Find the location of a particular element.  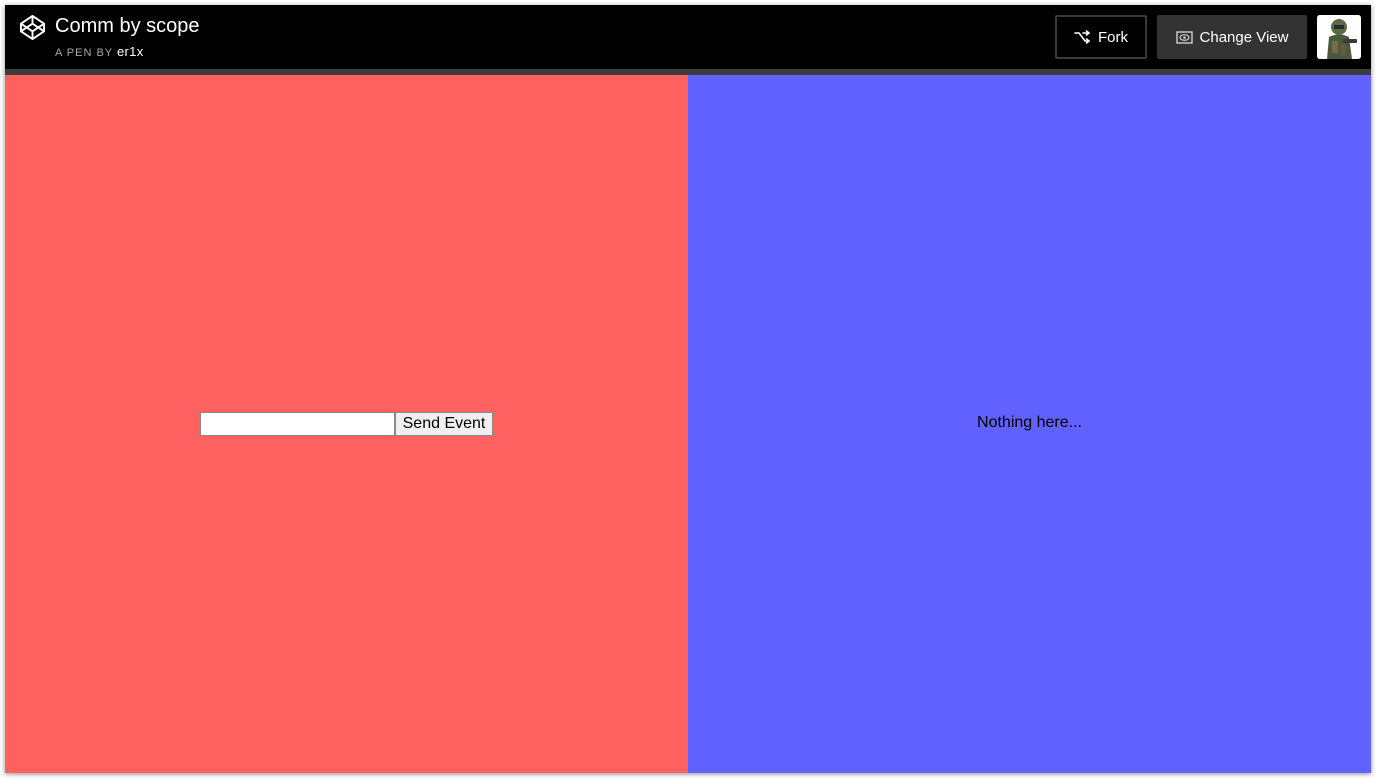

change-view-label: Change View is located at coordinates (1244, 37).